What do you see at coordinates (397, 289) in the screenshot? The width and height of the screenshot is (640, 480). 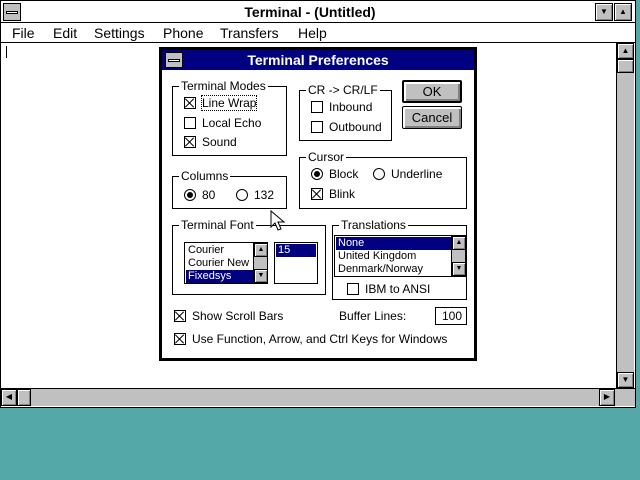 I see `ibm-to-ansi-label: IBM to ANSI` at bounding box center [397, 289].